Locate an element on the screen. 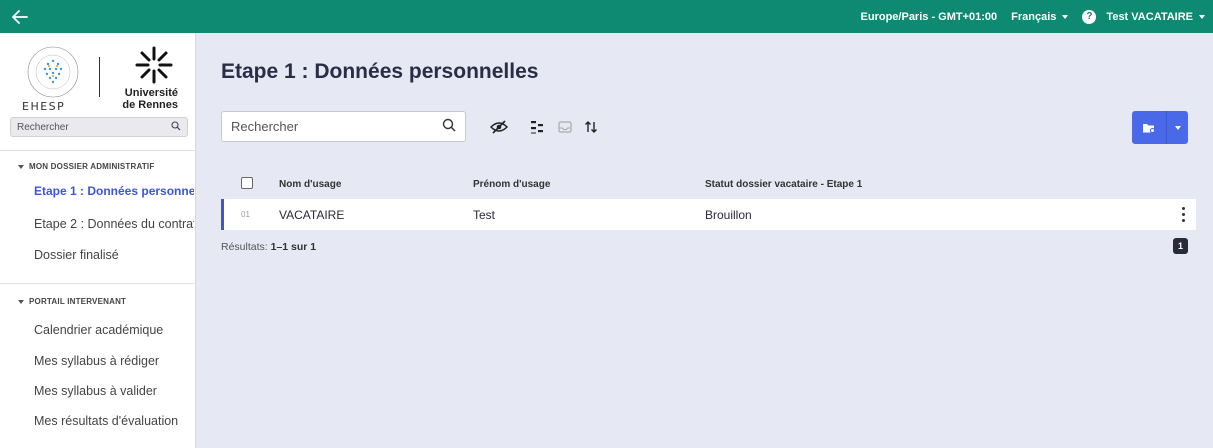  sidebar-item-syllabus-rediger: Mes syllabus à rédiger is located at coordinates (114, 361).